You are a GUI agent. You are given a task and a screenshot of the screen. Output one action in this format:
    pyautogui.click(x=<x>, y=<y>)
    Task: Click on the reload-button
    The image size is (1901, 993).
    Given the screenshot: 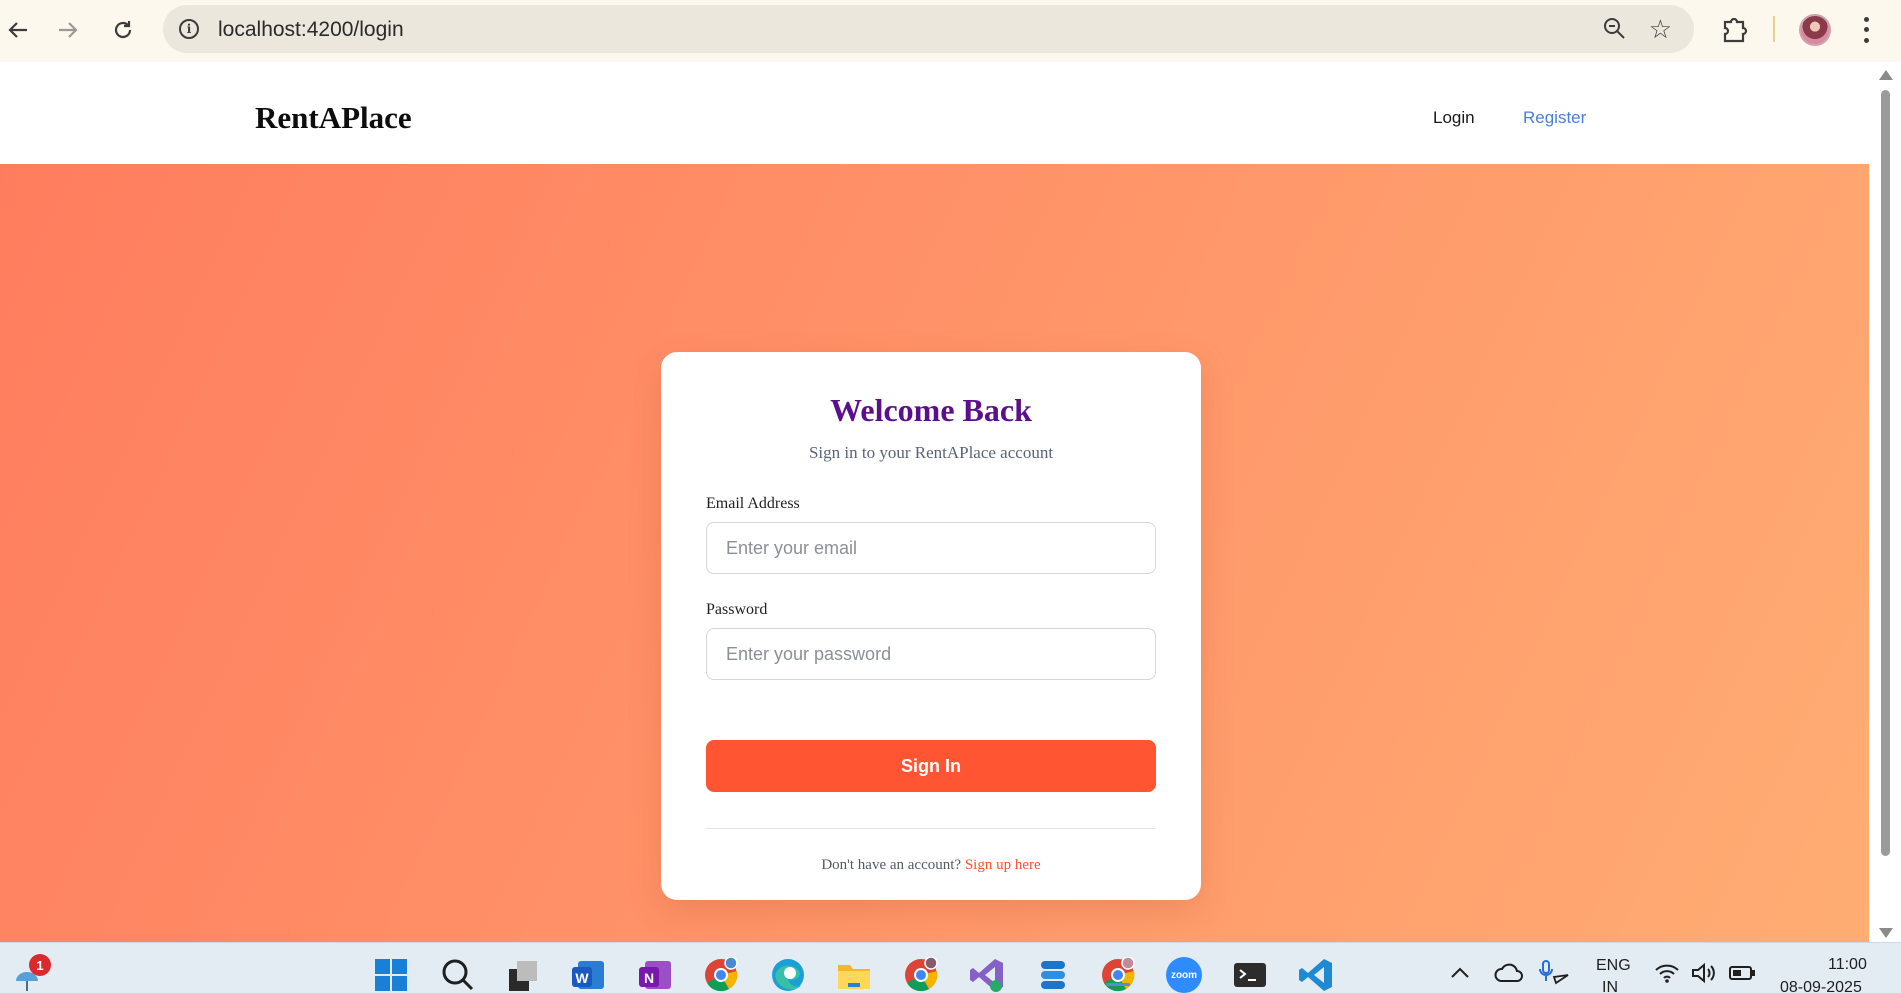 What is the action you would take?
    pyautogui.click(x=123, y=30)
    